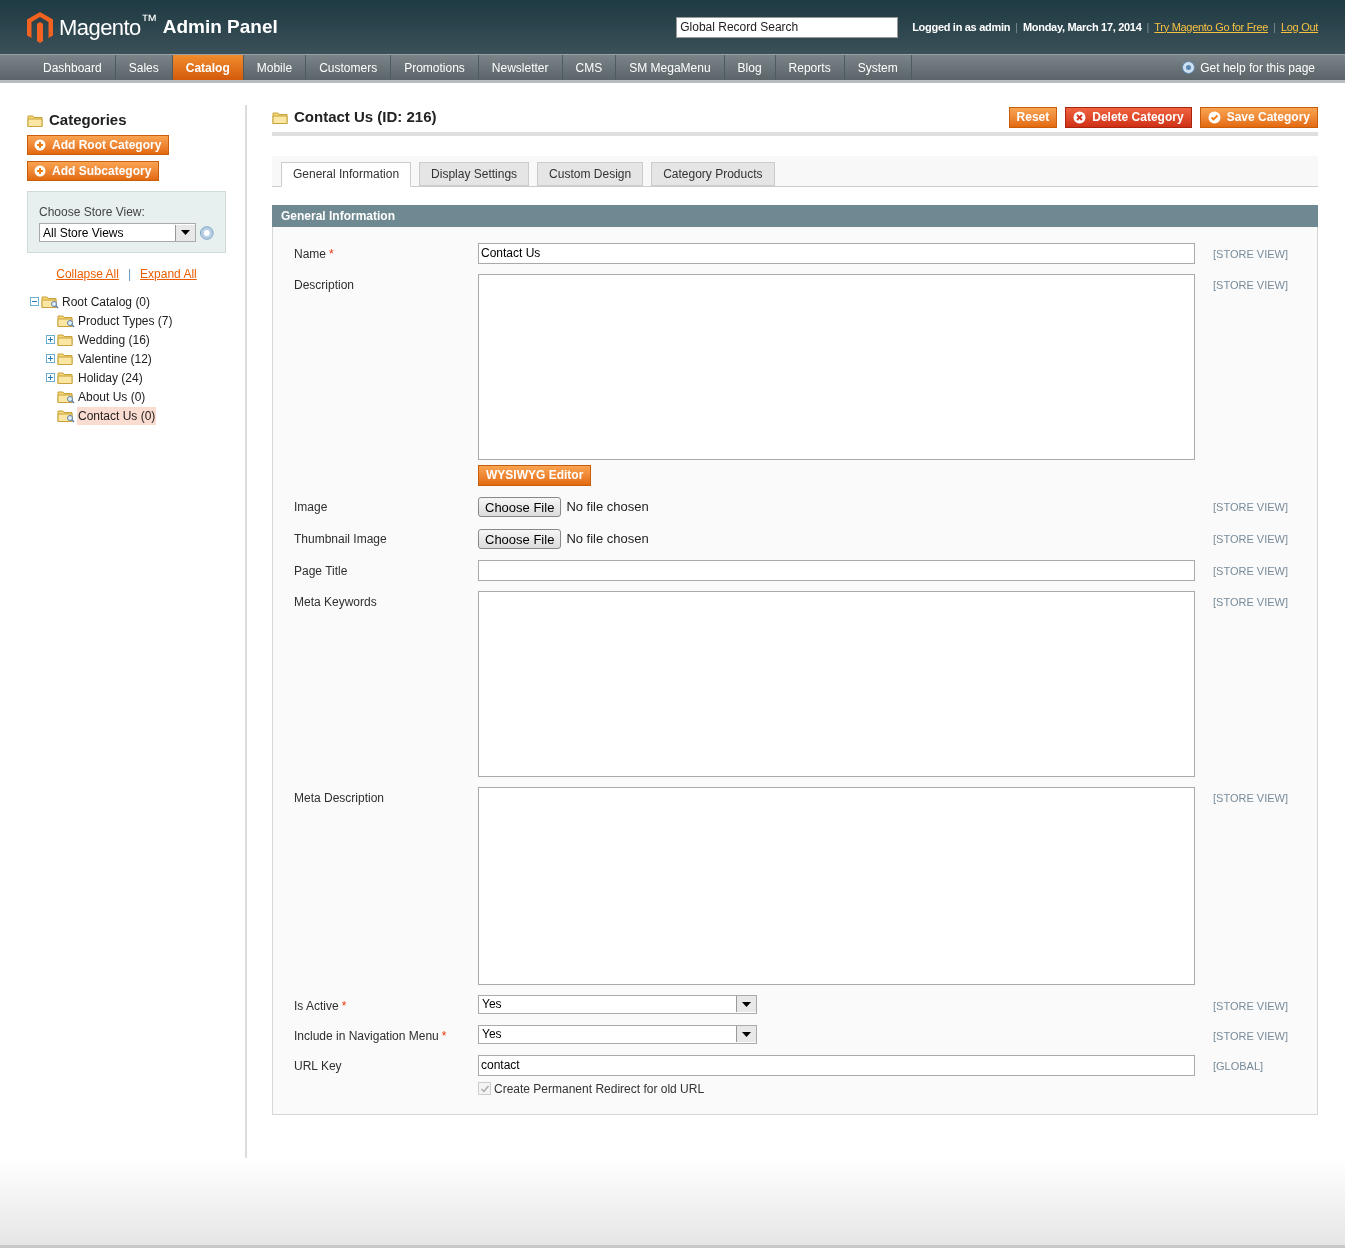  I want to click on collapse-icon, so click(34, 301).